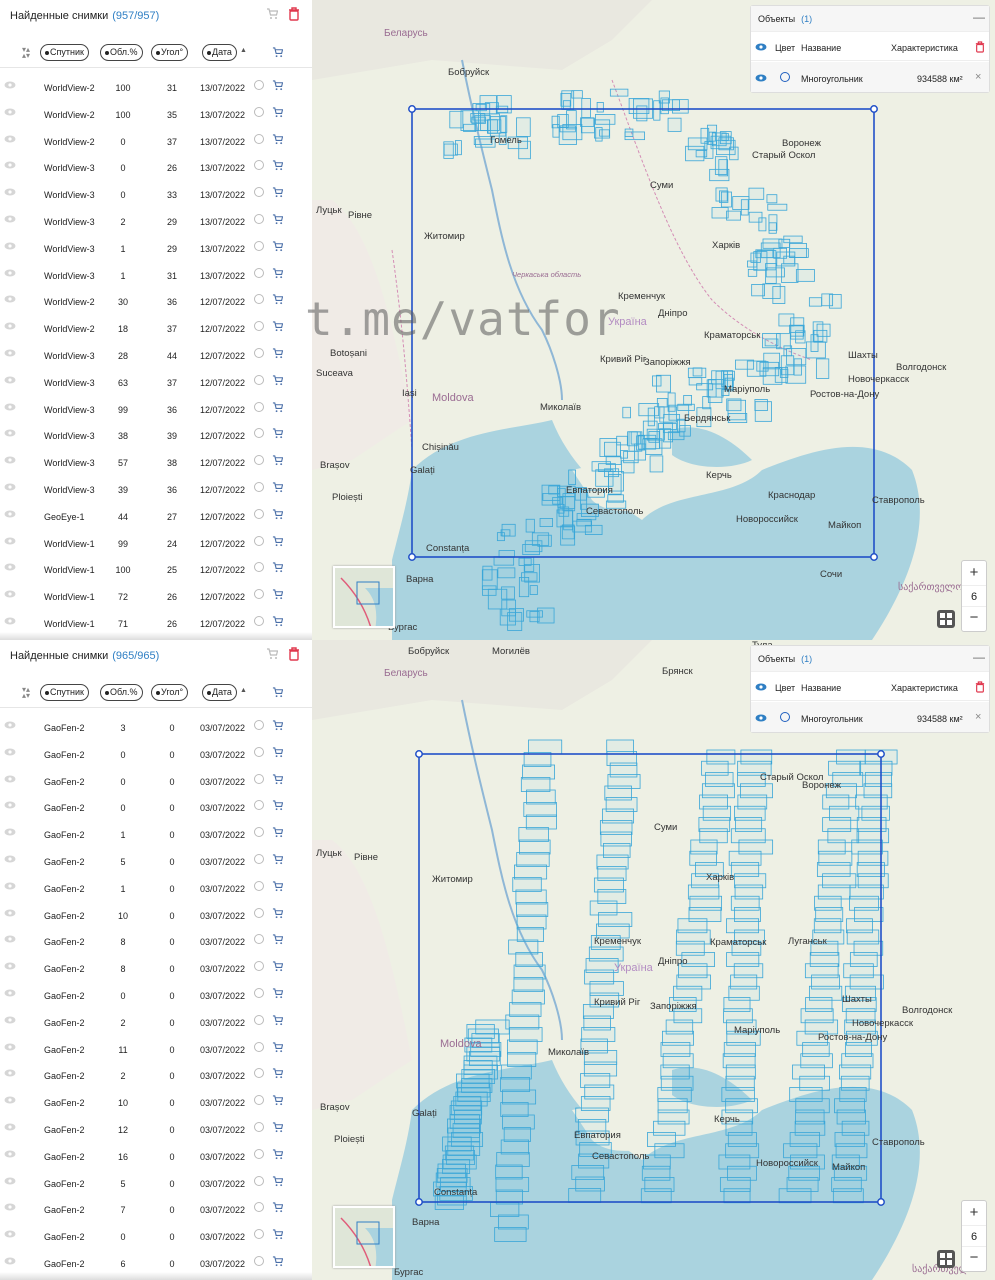  Describe the element at coordinates (156, 194) in the screenshot. I see `table-row: WorldView-3 0 33 13/07/2022` at that location.